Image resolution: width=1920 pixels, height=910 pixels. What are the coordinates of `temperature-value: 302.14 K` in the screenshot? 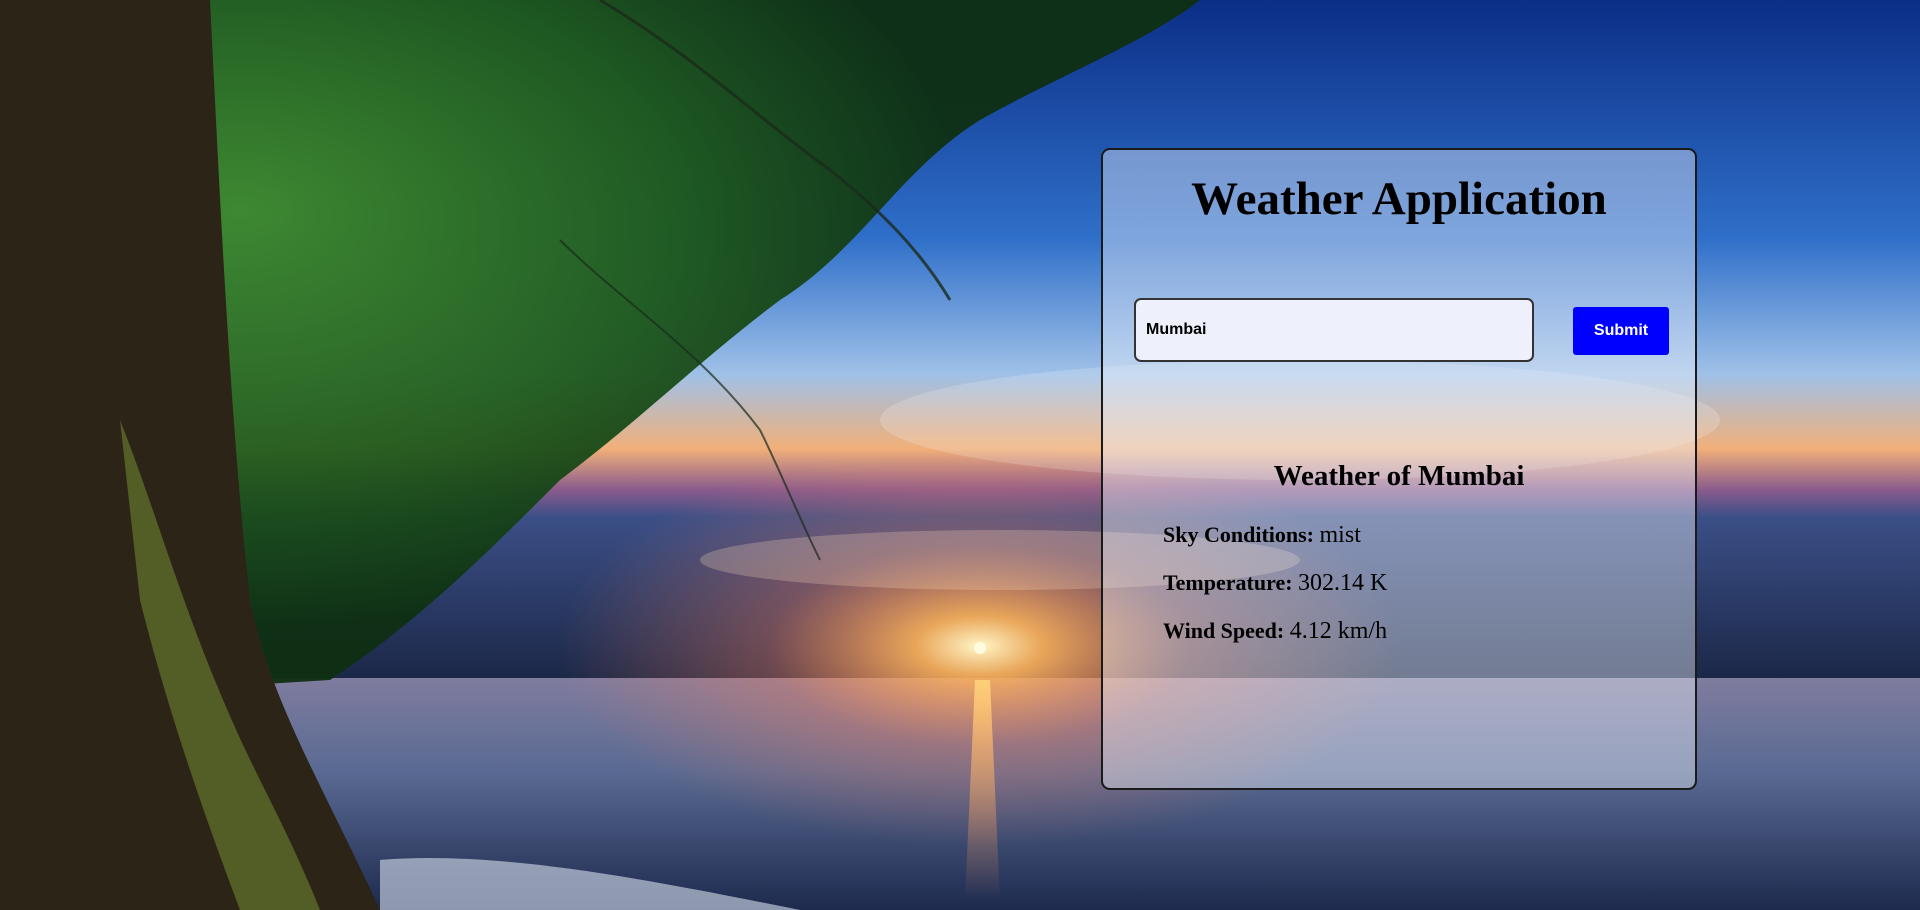 It's located at (1343, 583).